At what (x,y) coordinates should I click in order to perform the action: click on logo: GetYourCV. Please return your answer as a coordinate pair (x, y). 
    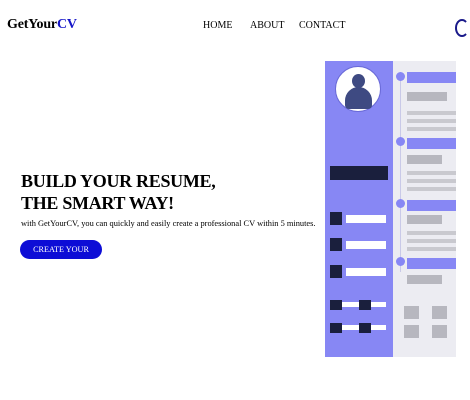
    Looking at the image, I should click on (42, 25).